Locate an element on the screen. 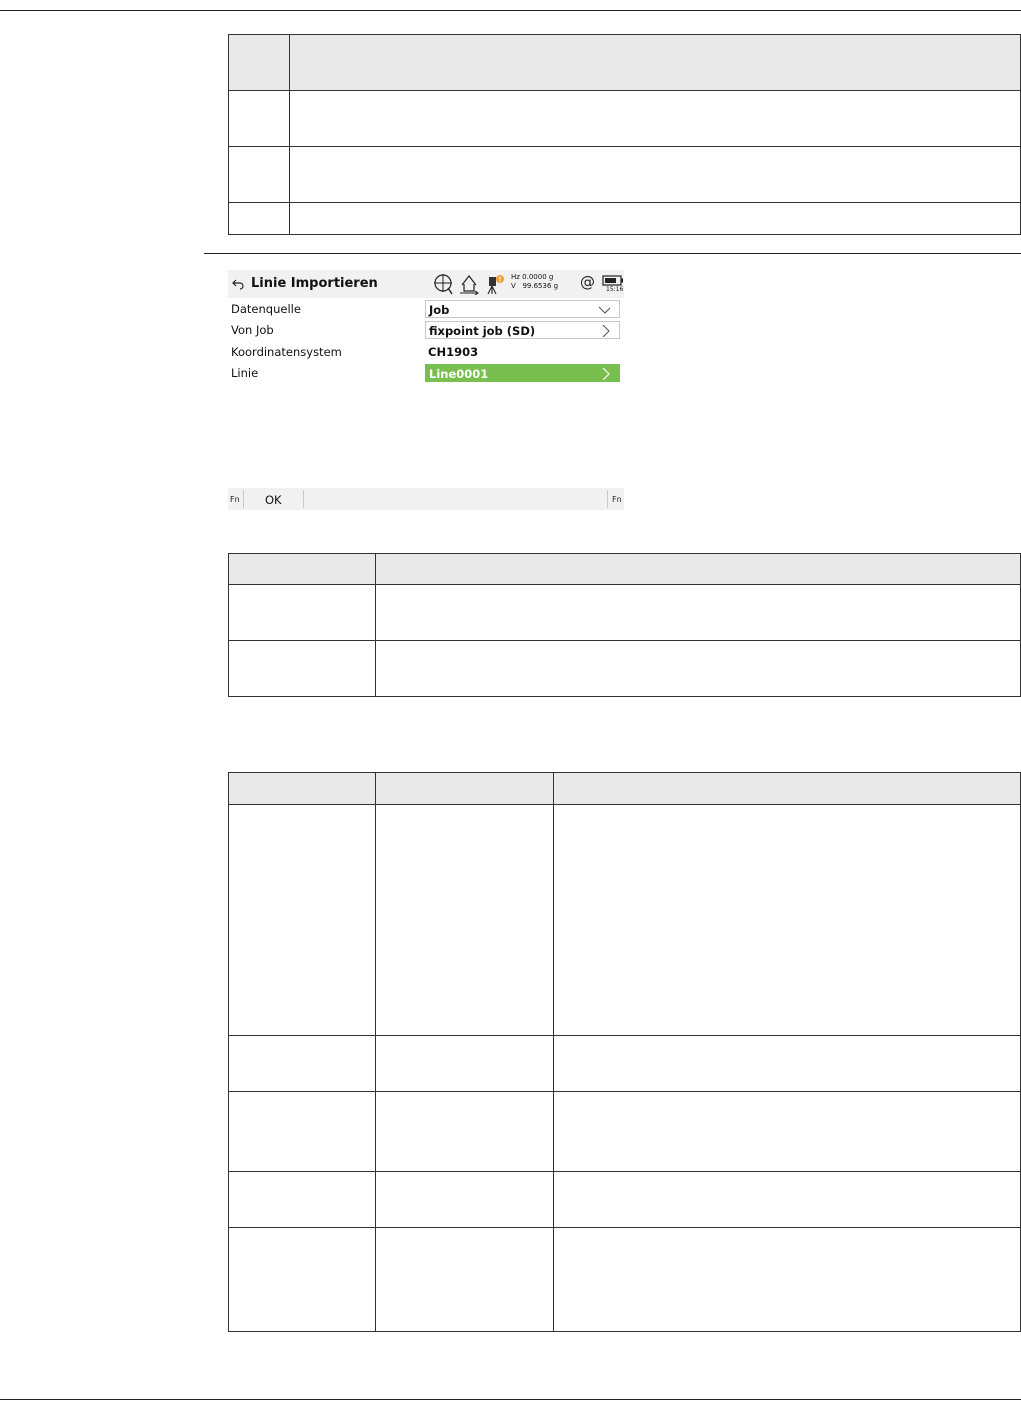  datenquelle-dropdown: Job is located at coordinates (522, 309).